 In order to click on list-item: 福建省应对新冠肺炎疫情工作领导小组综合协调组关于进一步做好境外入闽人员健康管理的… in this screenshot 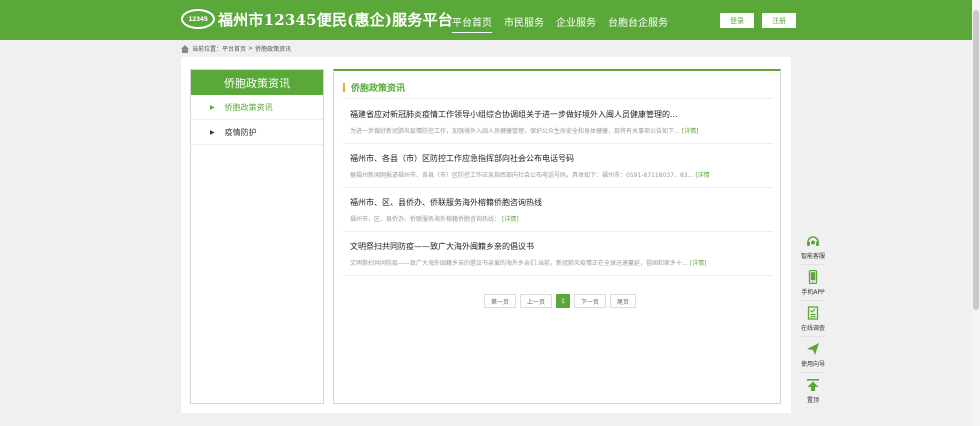, I will do `click(558, 122)`.